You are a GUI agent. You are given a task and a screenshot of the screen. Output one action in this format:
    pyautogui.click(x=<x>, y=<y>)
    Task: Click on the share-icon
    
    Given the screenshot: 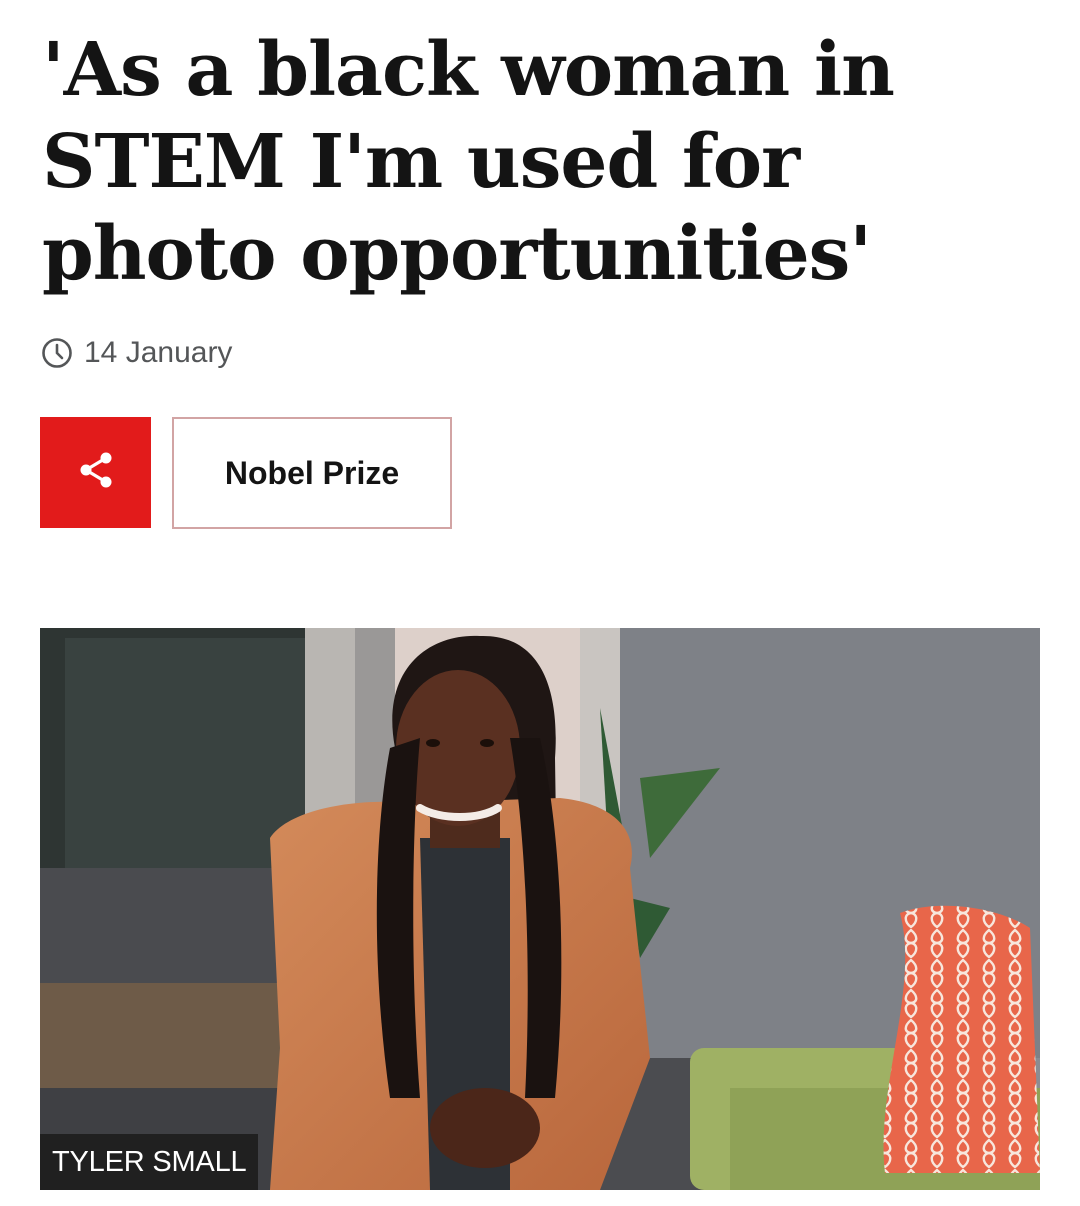 What is the action you would take?
    pyautogui.click(x=96, y=472)
    